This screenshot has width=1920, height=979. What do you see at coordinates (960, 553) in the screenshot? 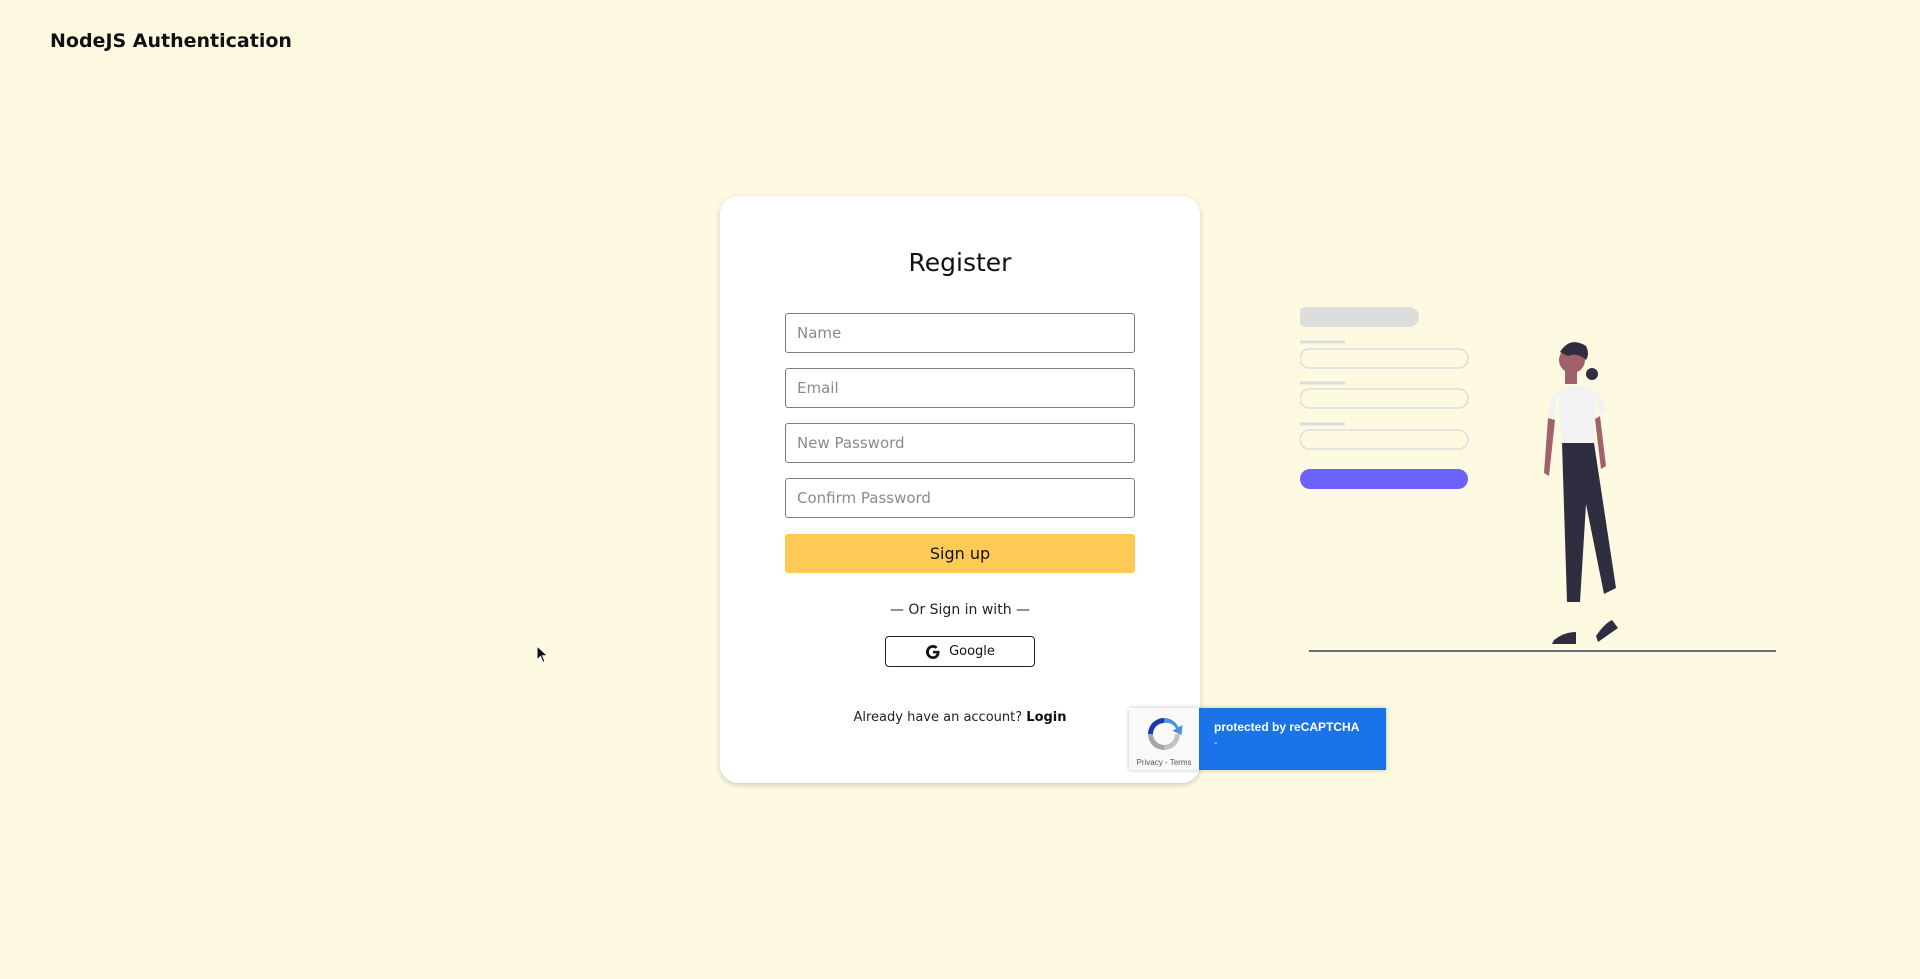
I see `signup-button: Sign up` at bounding box center [960, 553].